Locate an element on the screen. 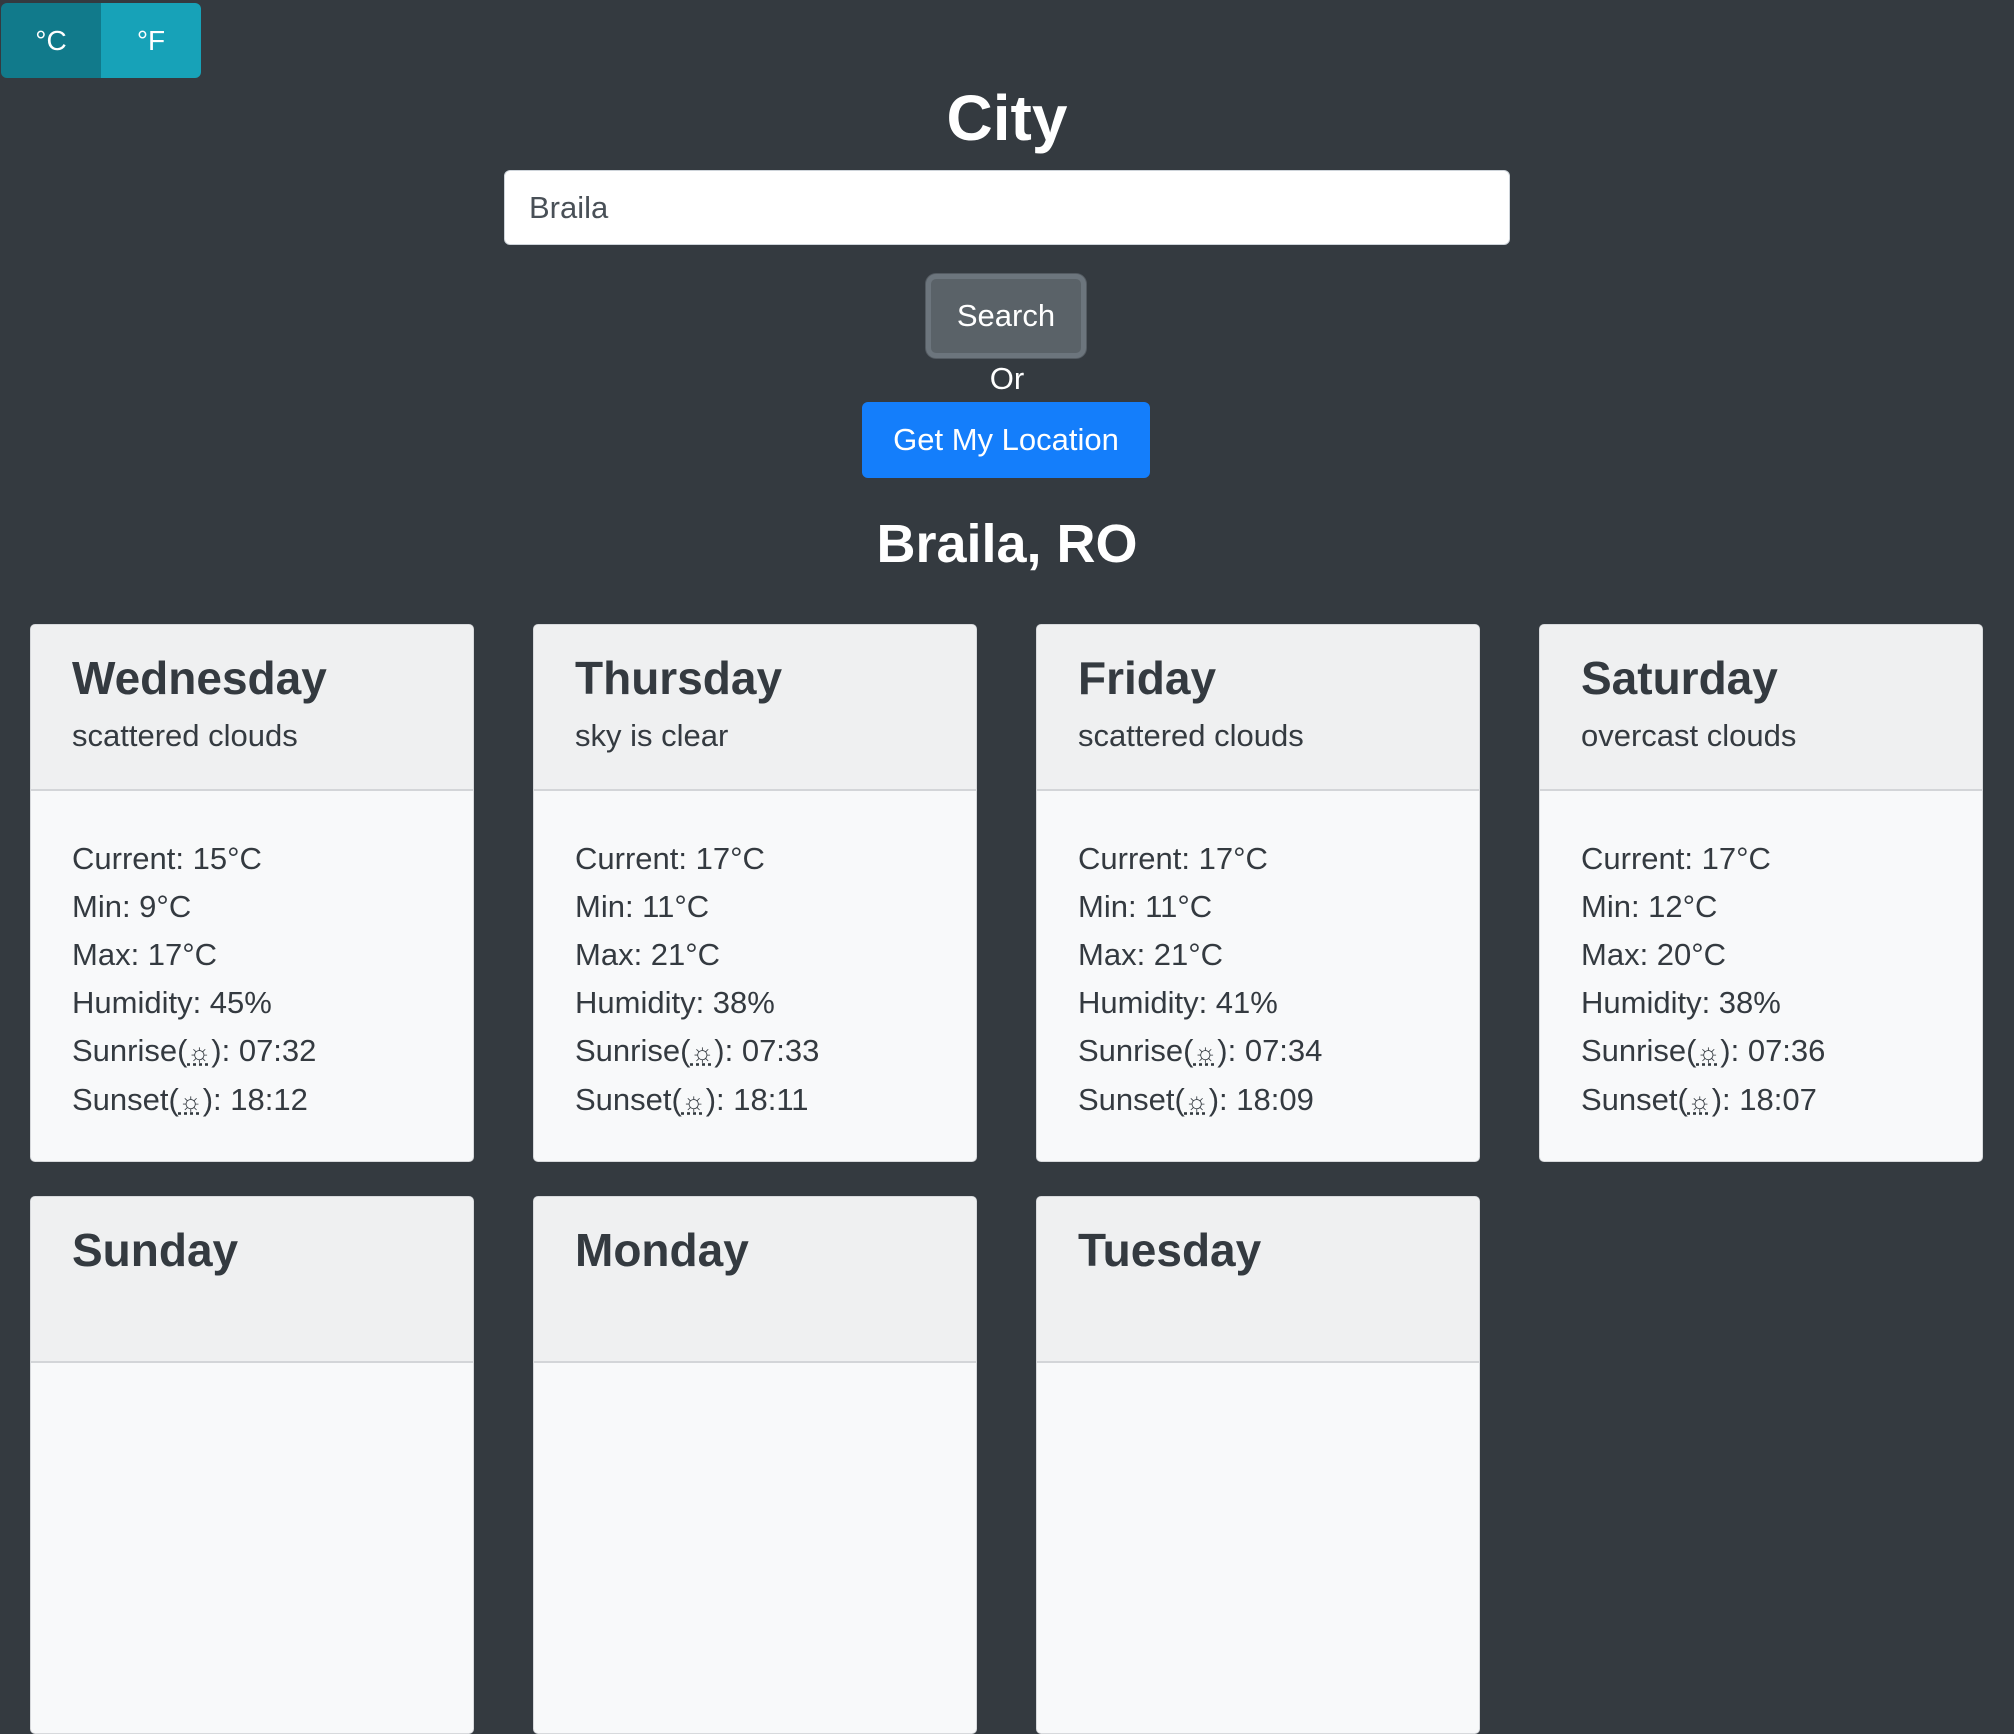  sunset-row: Sunset(☼): 18:12 is located at coordinates (252, 1100).